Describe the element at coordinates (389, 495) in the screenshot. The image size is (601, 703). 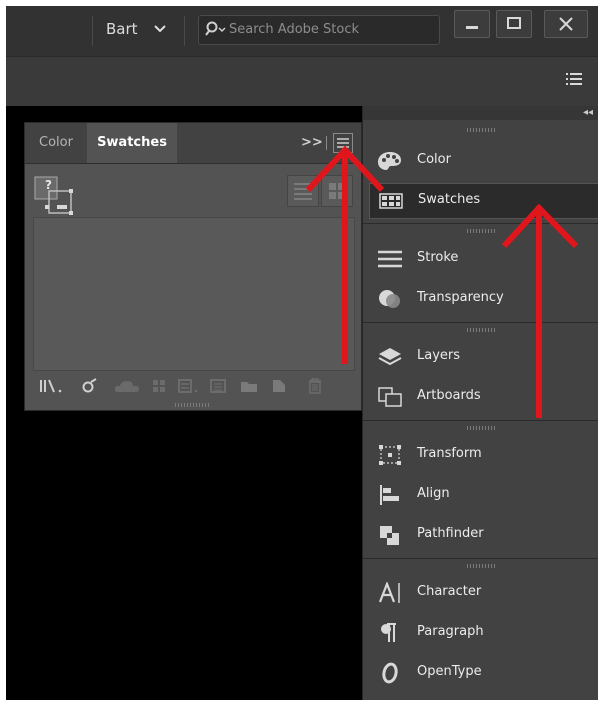
I see `align-icon` at that location.